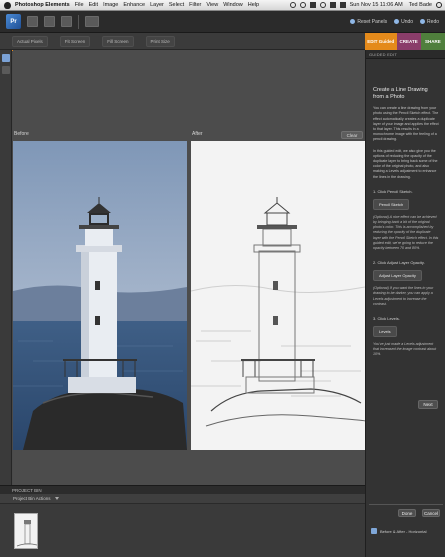  What do you see at coordinates (49, 21) in the screenshot?
I see `organizer-icon` at bounding box center [49, 21].